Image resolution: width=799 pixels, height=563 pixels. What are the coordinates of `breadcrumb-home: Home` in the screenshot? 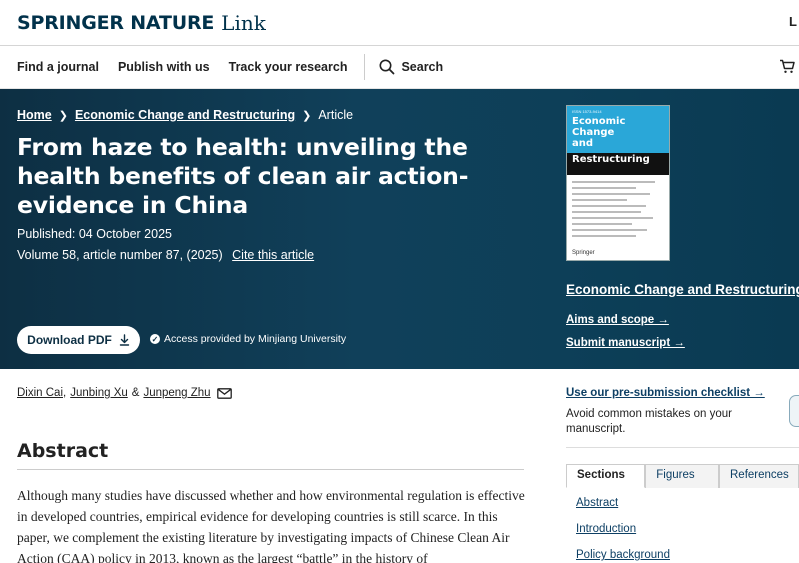 It's located at (34, 115).